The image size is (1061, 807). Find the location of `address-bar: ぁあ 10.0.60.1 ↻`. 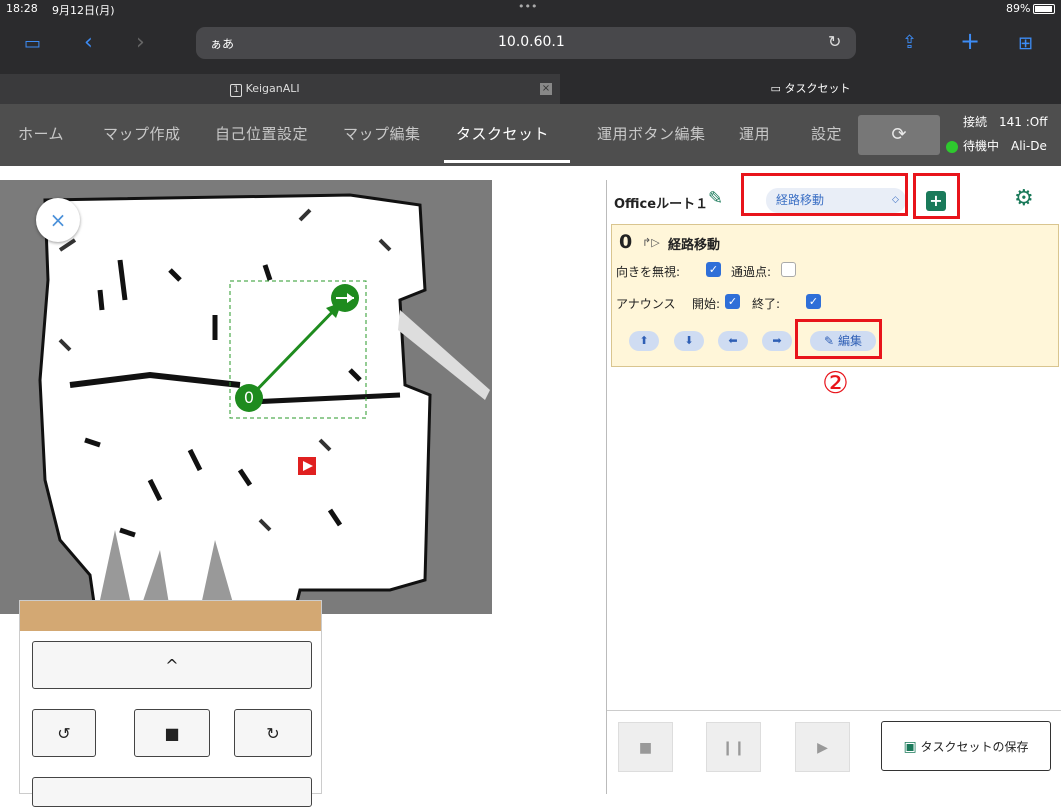

address-bar: ぁあ 10.0.60.1 ↻ is located at coordinates (526, 43).